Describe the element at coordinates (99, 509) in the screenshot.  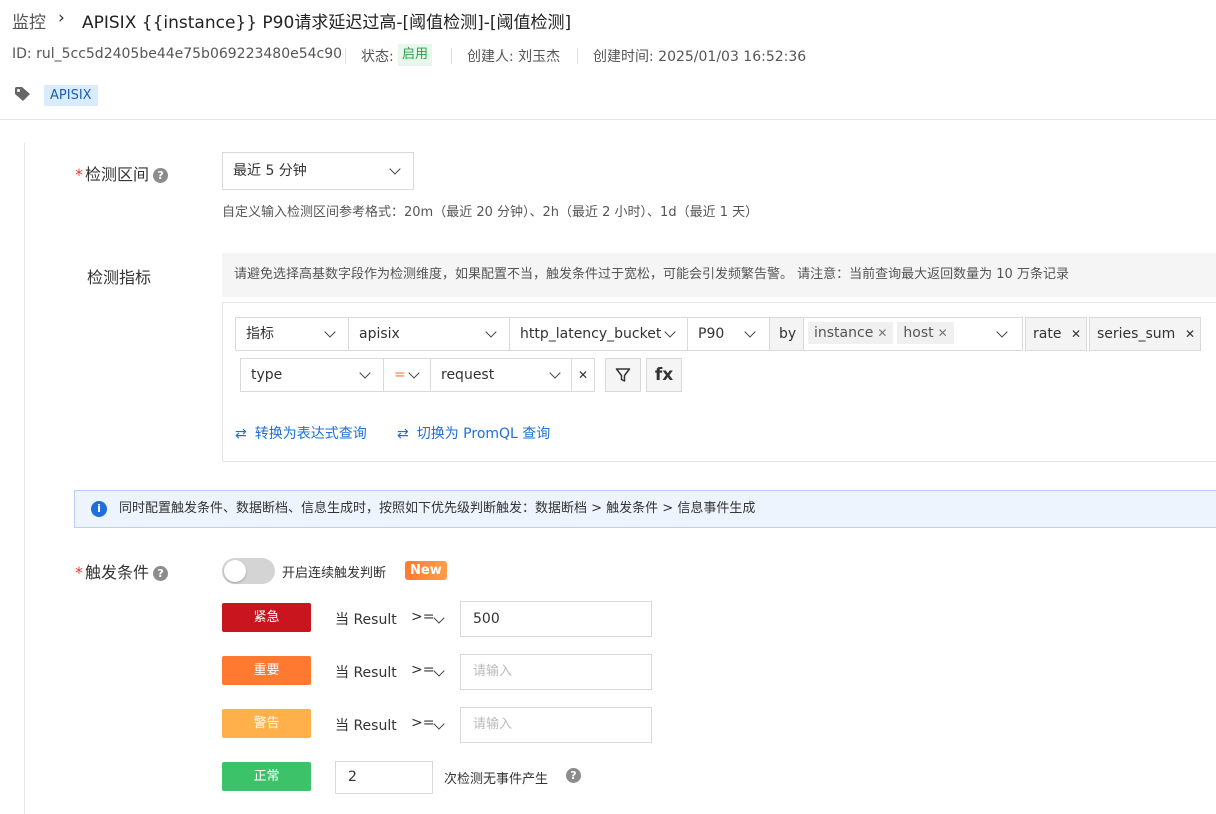
I see `info-icon: i` at that location.